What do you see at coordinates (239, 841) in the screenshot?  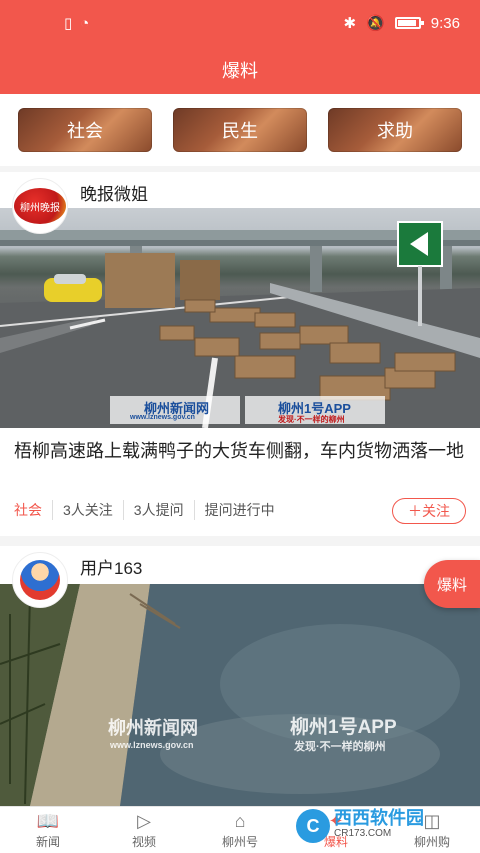 I see `tab-label: 柳州号` at bounding box center [239, 841].